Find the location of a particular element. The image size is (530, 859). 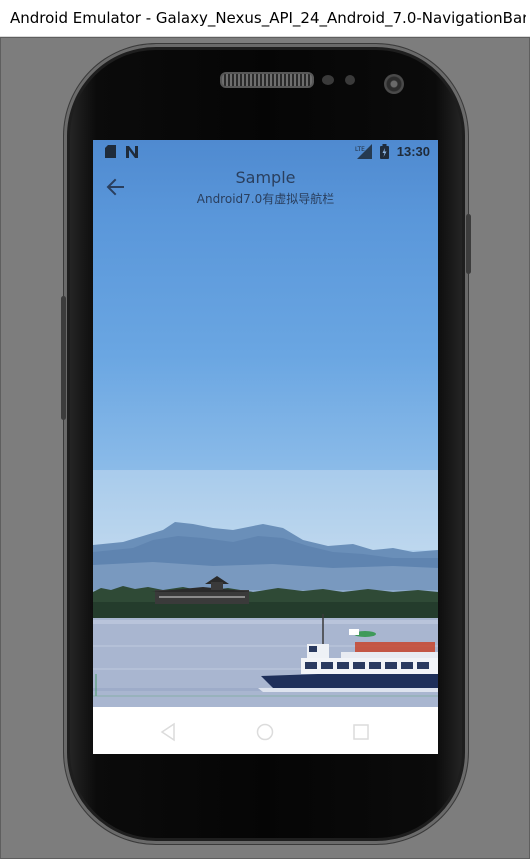

app-toolbar: Sample Android7.0有虚拟导航栏 is located at coordinates (265, 188).